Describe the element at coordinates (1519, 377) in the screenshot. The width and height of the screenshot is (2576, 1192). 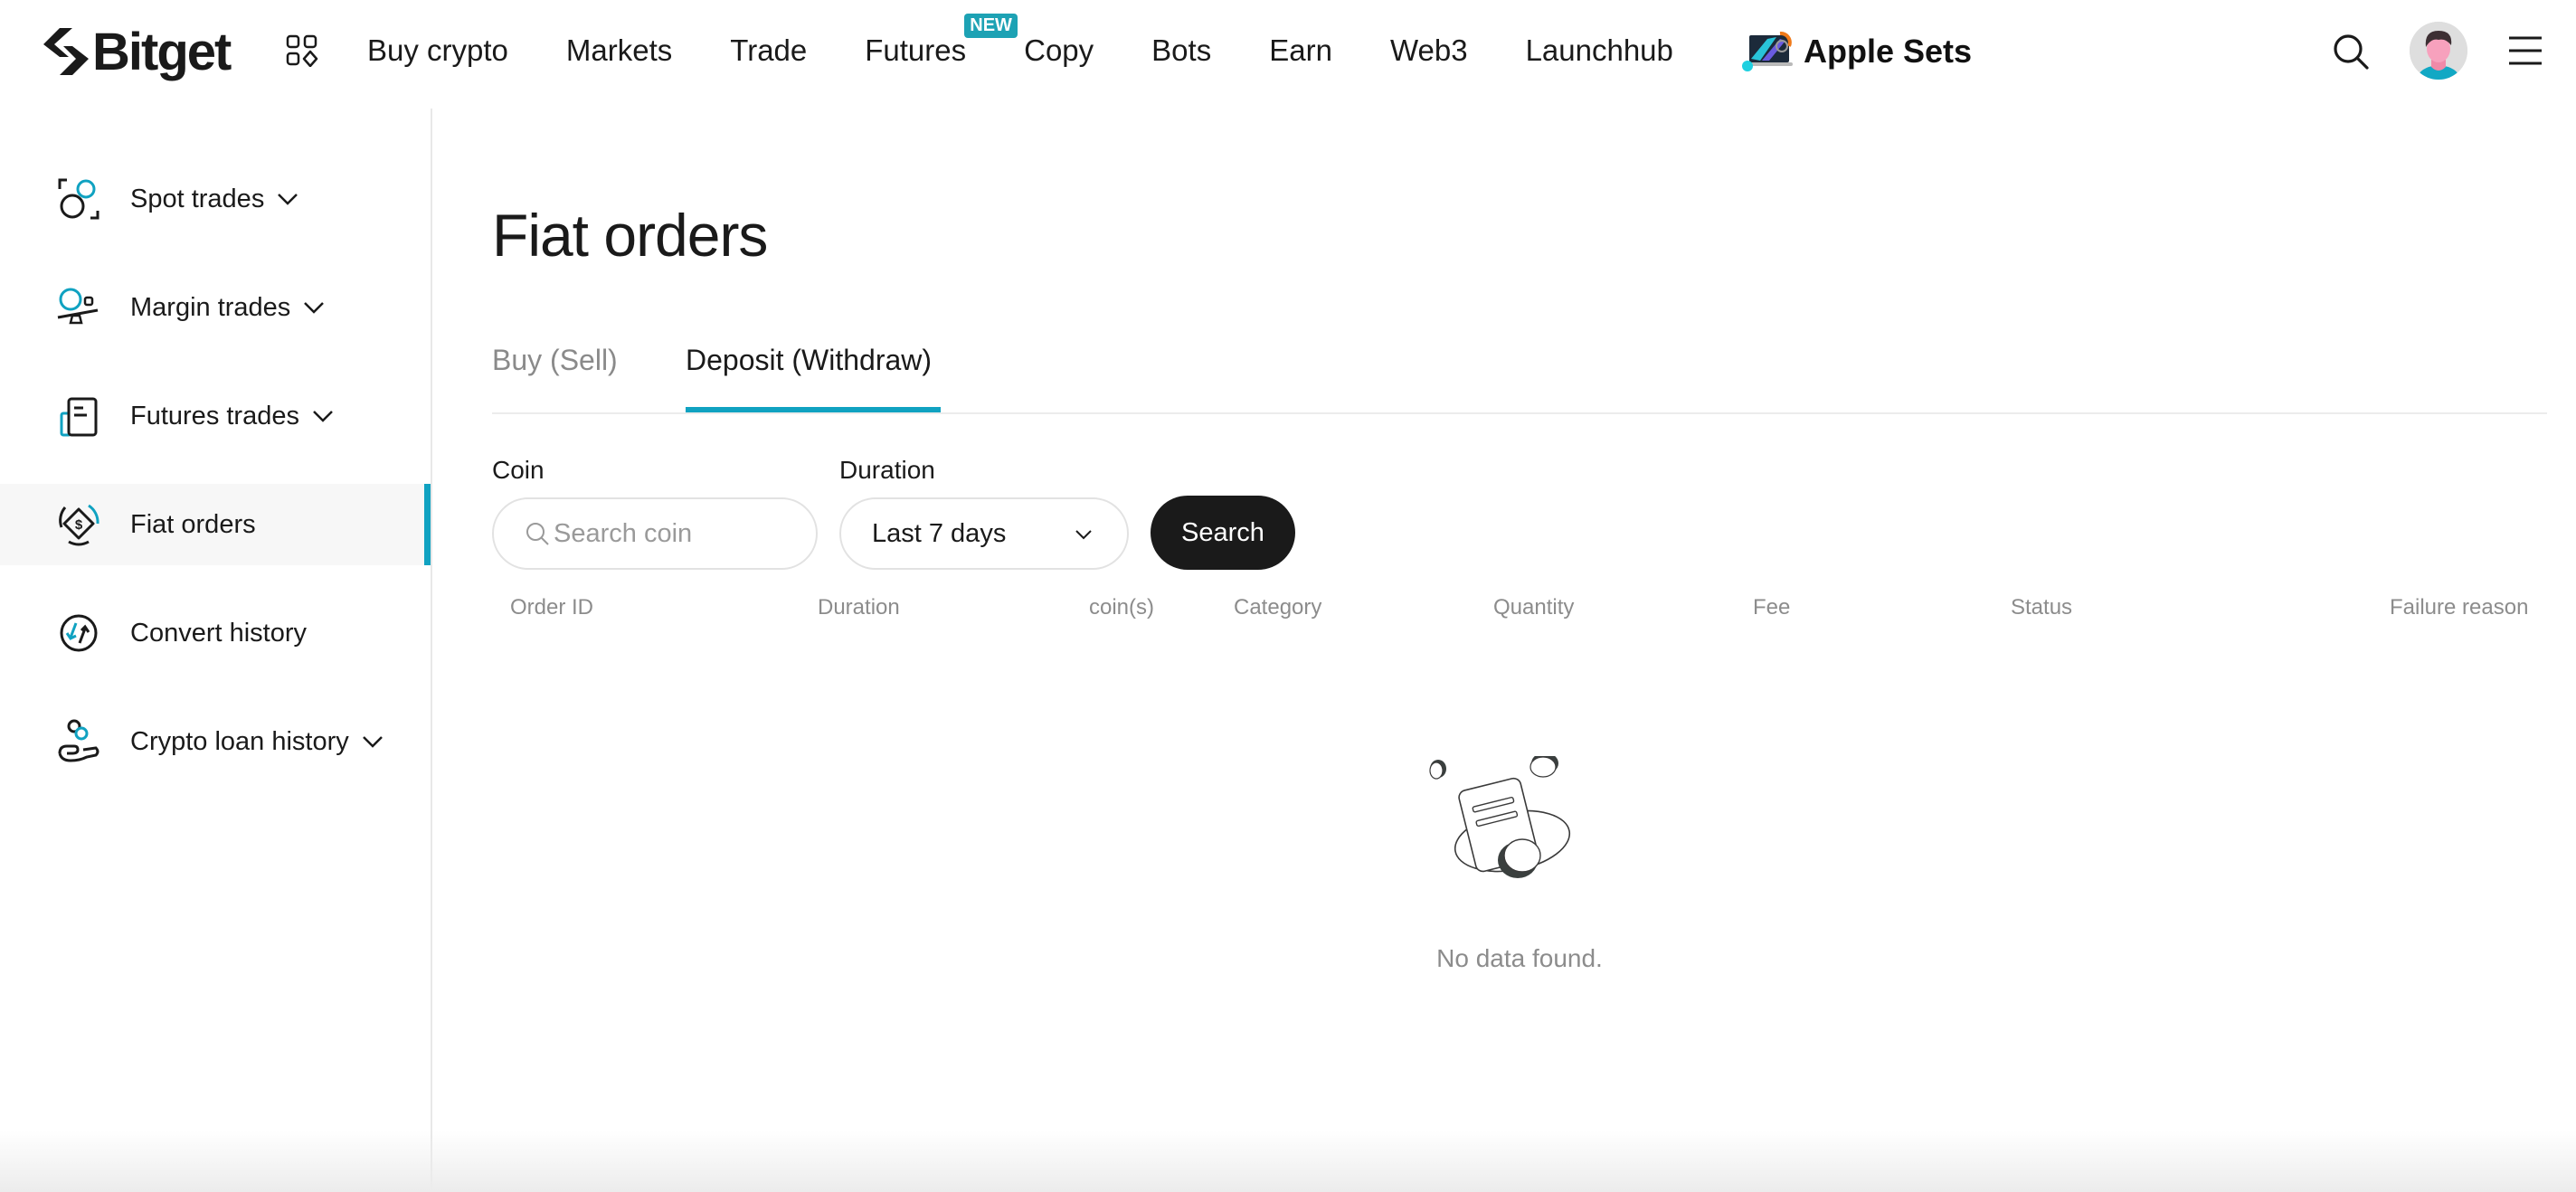
I see `order-type-tabs: Buy (Sell) Deposit (Withdraw)` at that location.